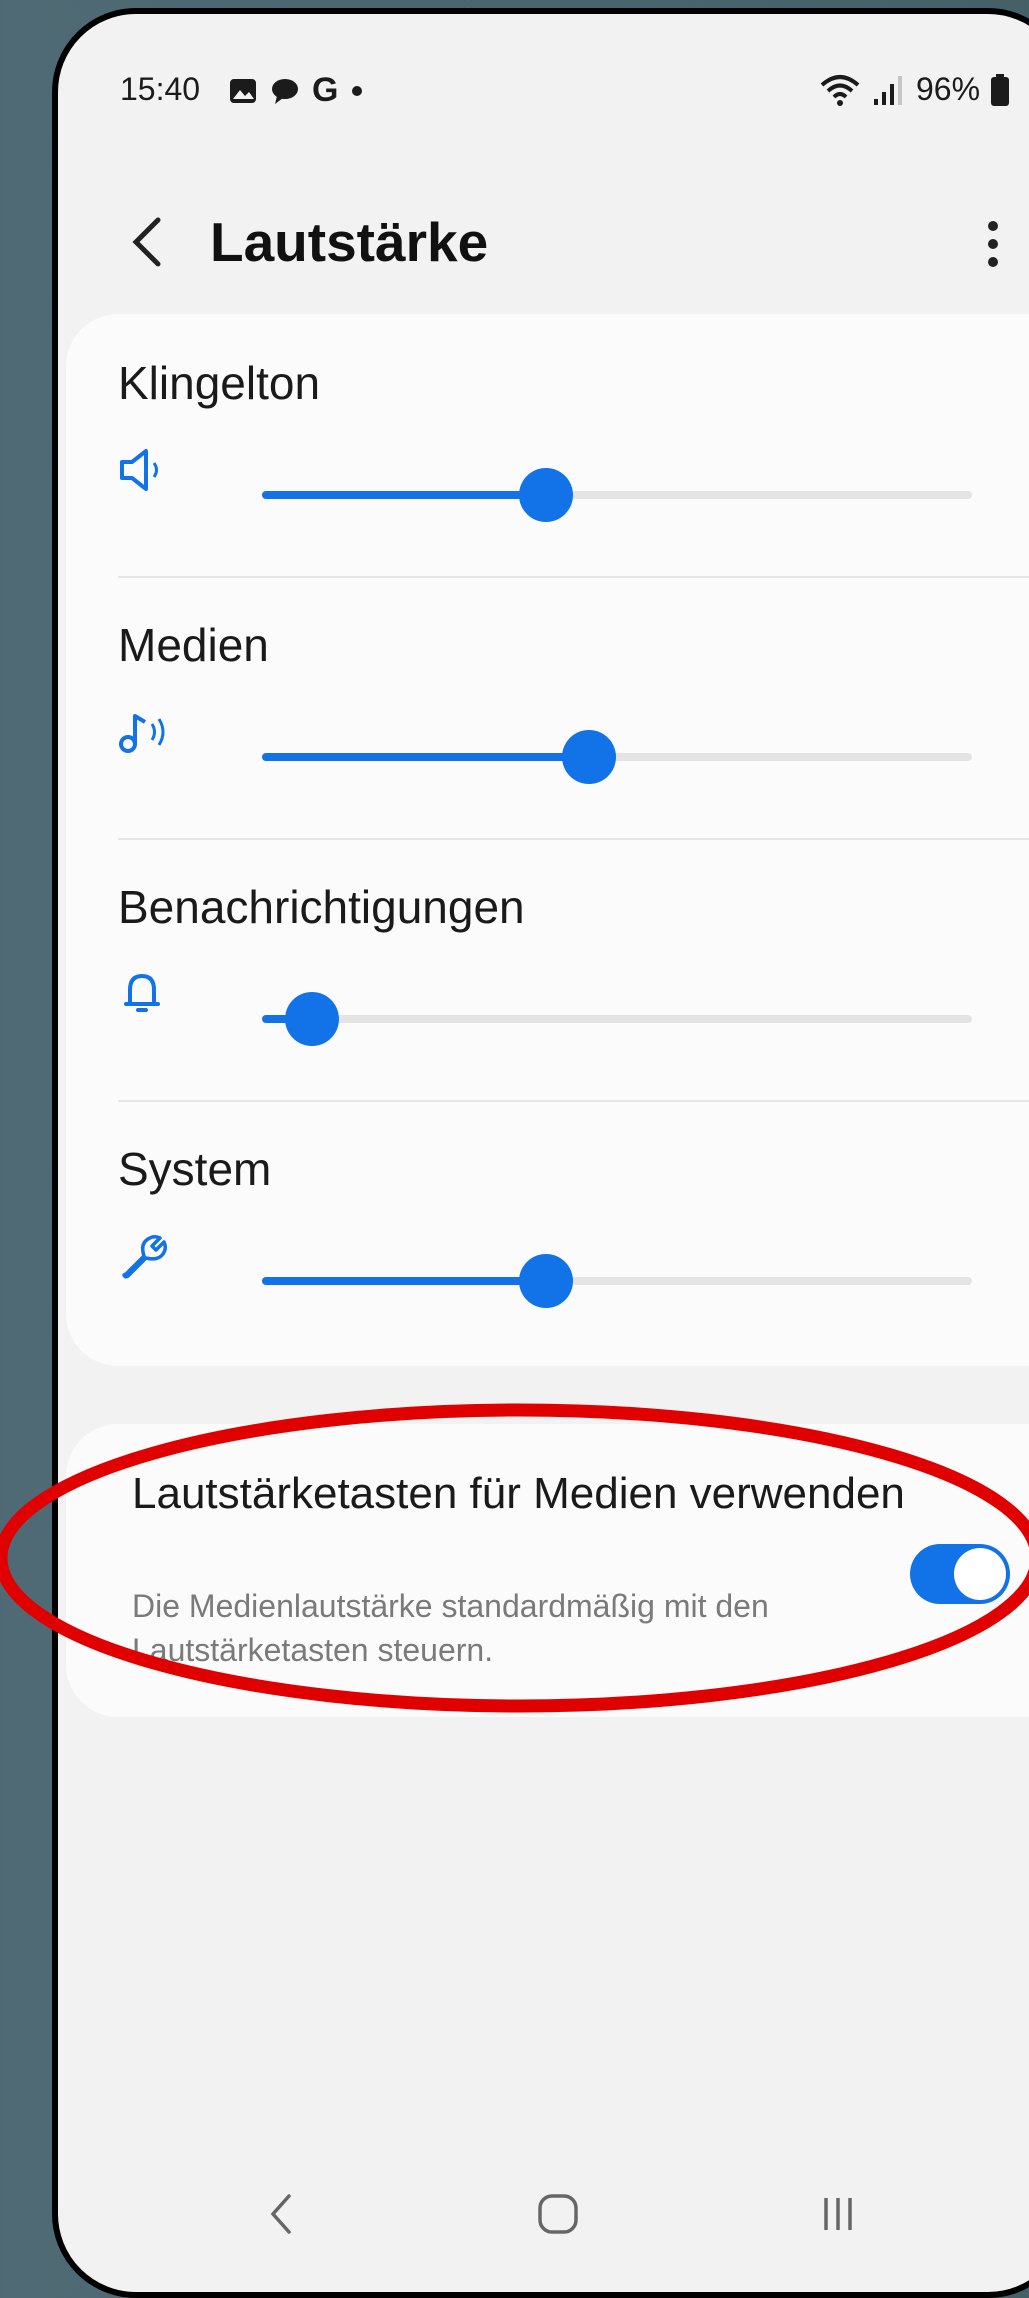 This screenshot has width=1029, height=2298. Describe the element at coordinates (147, 242) in the screenshot. I see `back-icon` at that location.